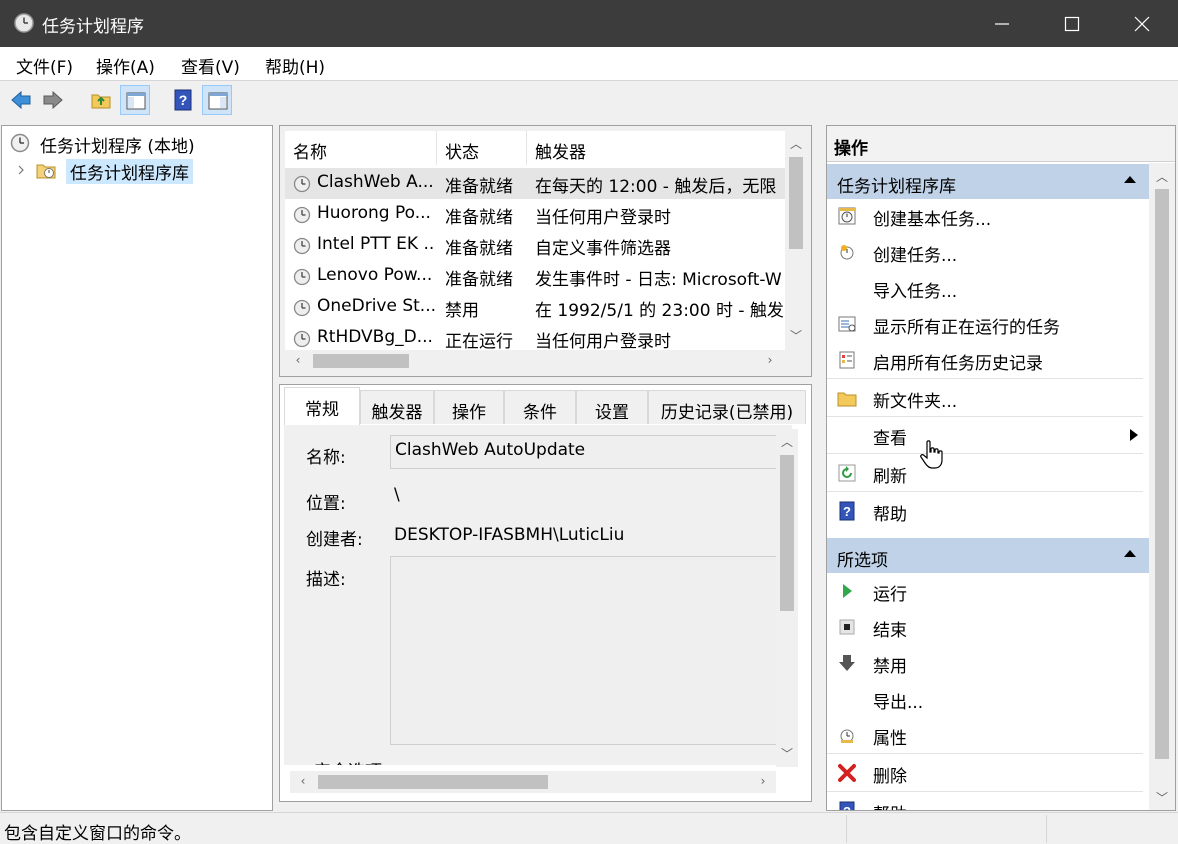 The height and width of the screenshot is (844, 1178). Describe the element at coordinates (847, 473) in the screenshot. I see `refresh-icon` at that location.